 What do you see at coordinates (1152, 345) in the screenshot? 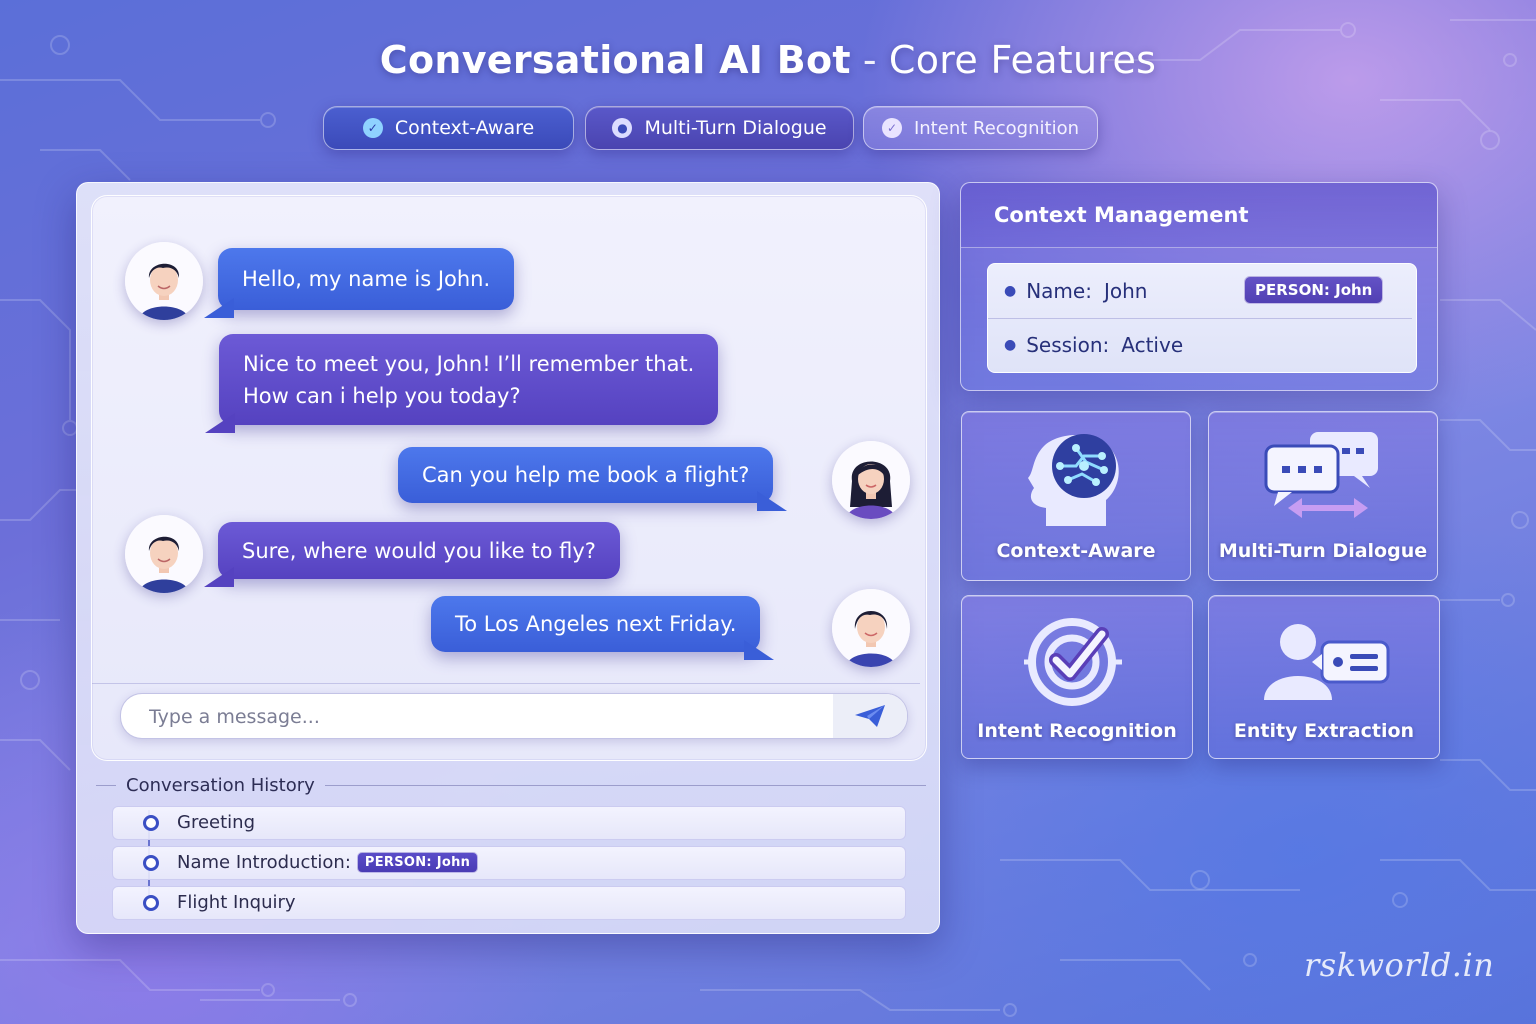
I see `context-value: Active` at bounding box center [1152, 345].